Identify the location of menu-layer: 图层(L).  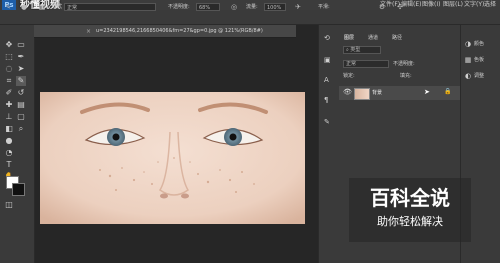
(453, 5).